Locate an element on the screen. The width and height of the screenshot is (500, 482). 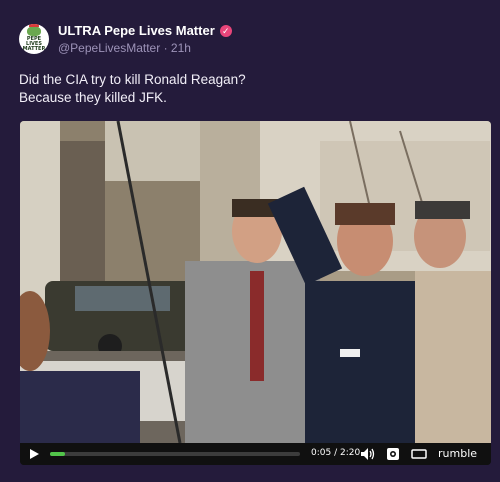
video-controls: 0:05 / 2:20 rumble is located at coordinates (255, 454).